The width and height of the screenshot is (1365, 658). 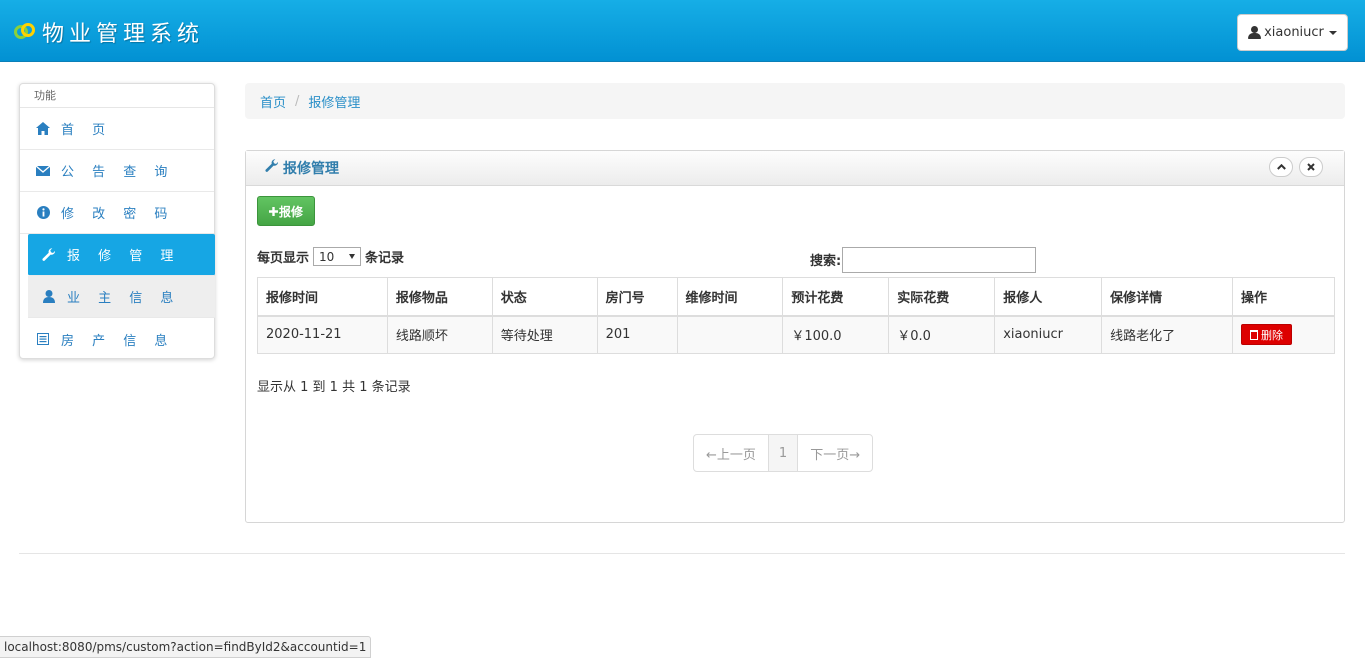 I want to click on sidebar-item-label: 公 告 查 询, so click(x=118, y=172).